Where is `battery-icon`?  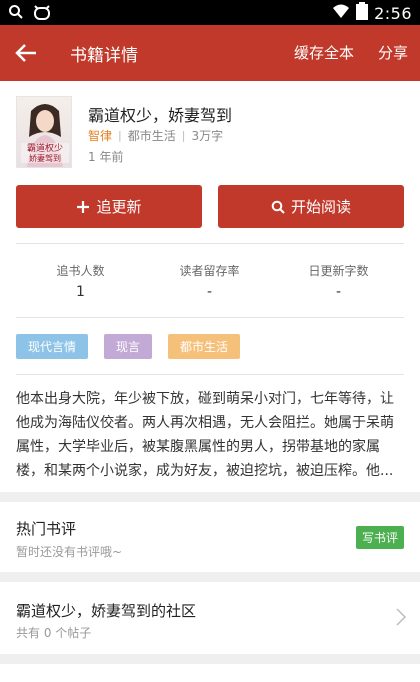
battery-icon is located at coordinates (362, 13).